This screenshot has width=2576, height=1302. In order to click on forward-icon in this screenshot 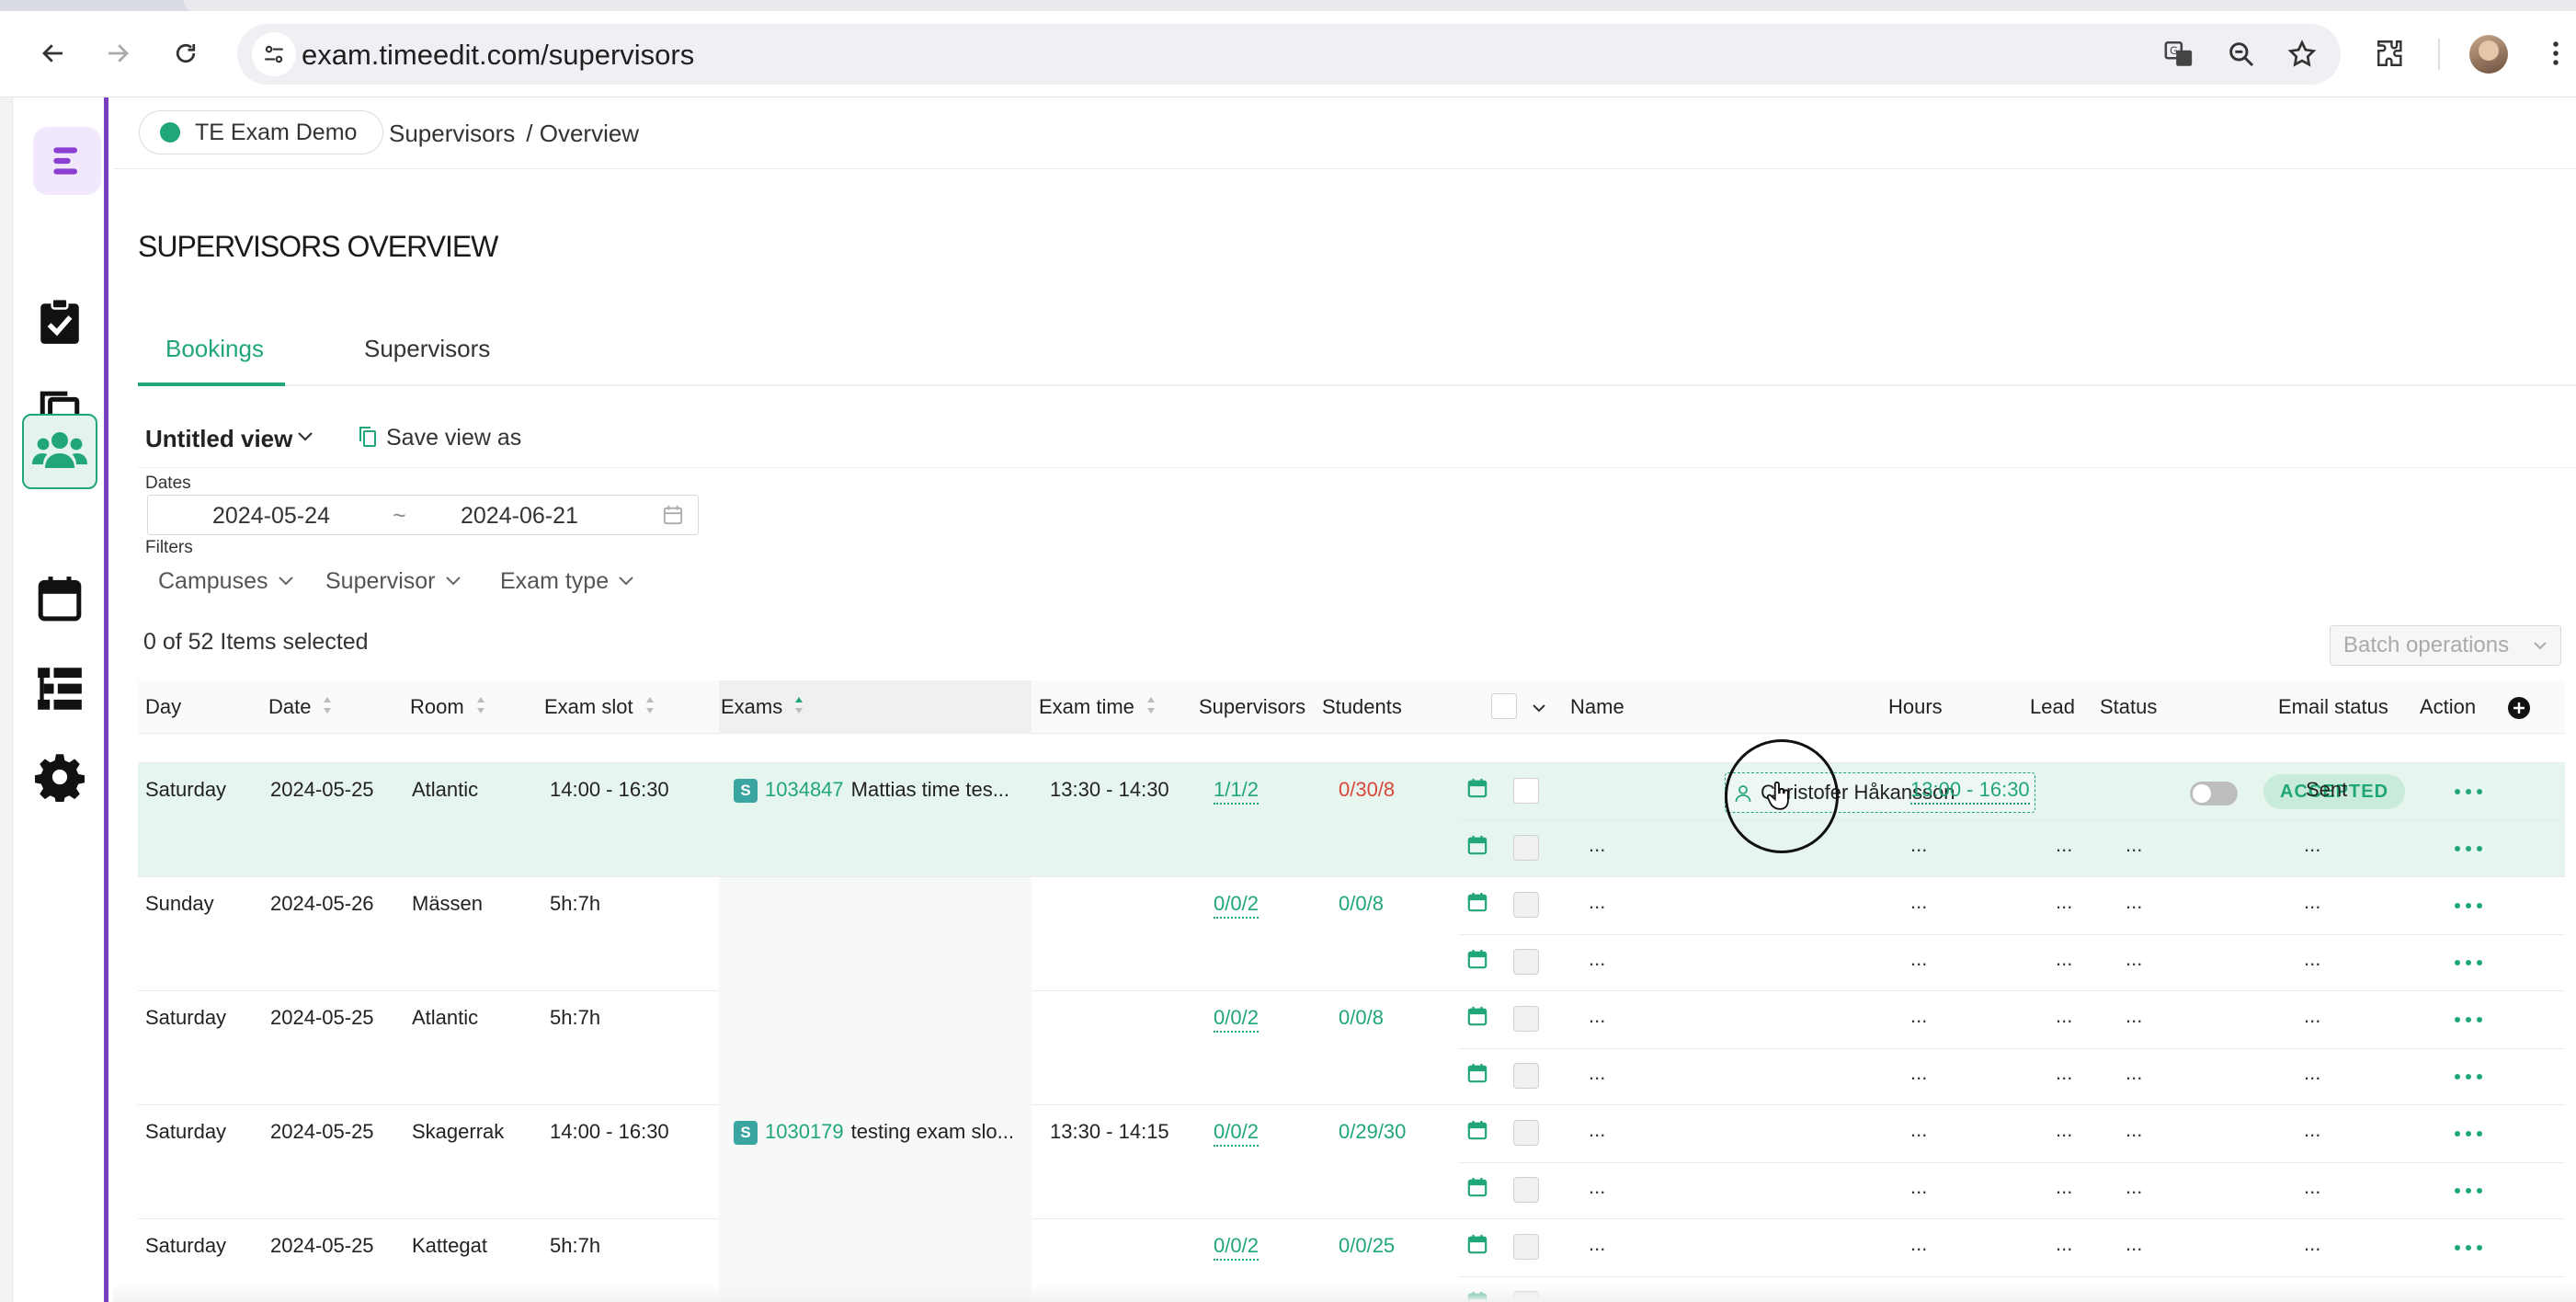, I will do `click(118, 53)`.